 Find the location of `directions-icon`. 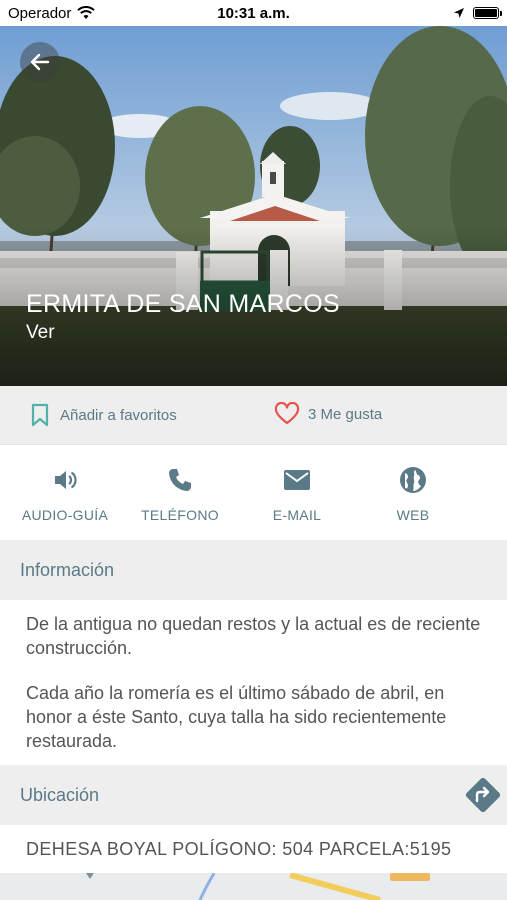

directions-icon is located at coordinates (483, 795).